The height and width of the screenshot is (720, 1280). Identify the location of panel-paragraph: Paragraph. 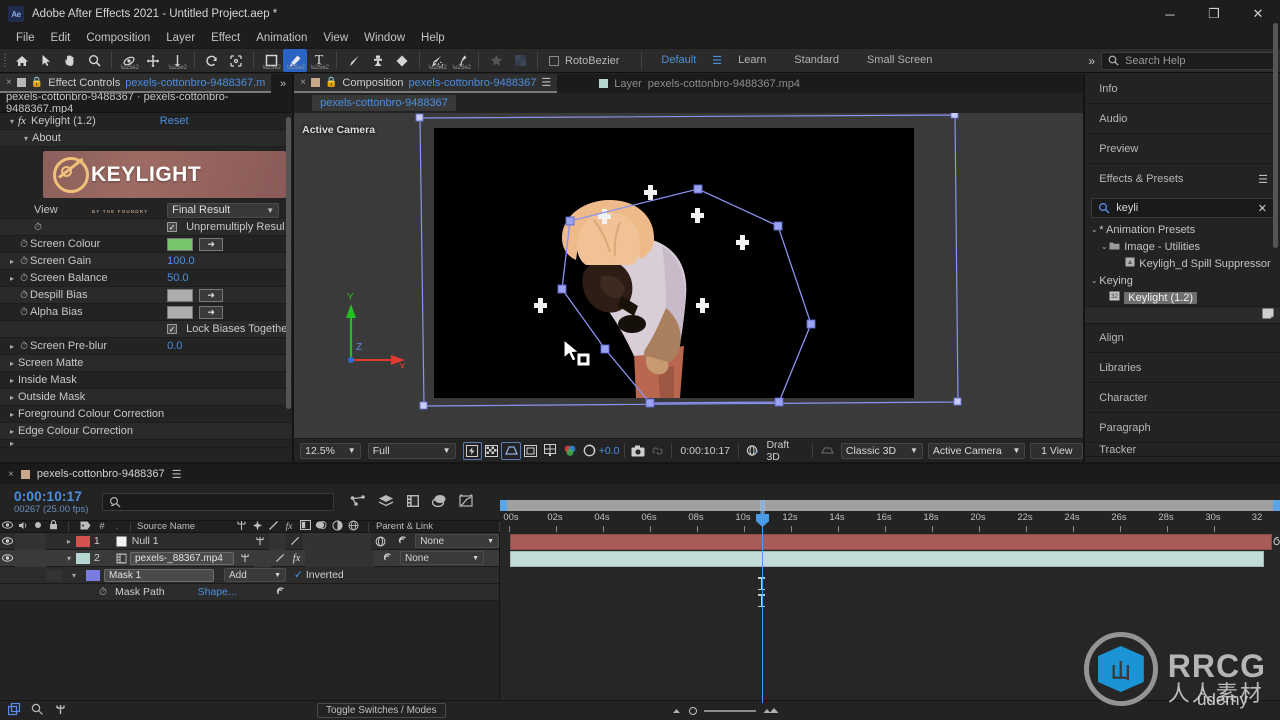
(1182, 428).